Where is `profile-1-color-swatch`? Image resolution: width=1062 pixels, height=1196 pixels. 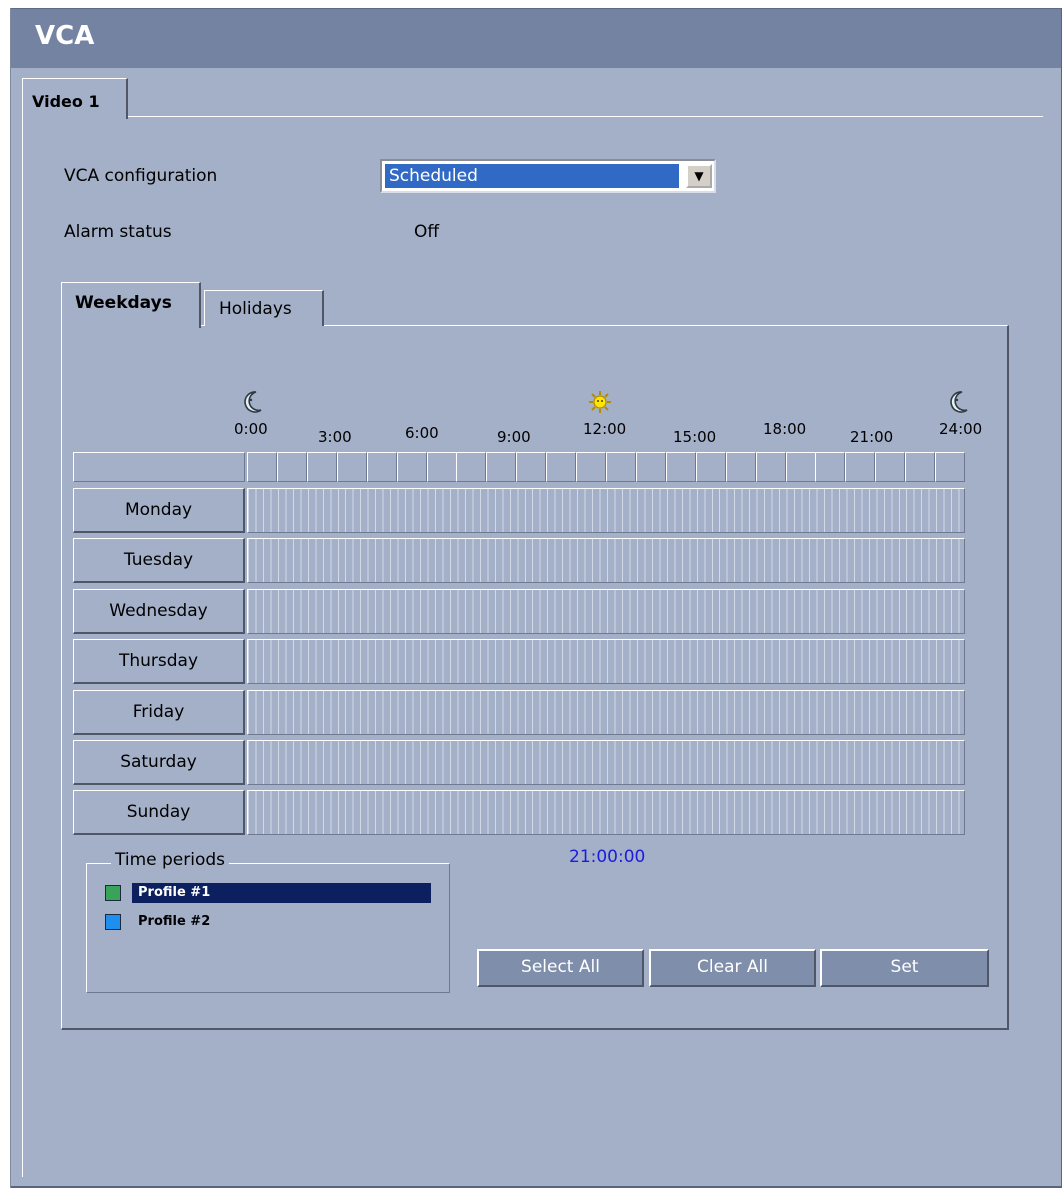
profile-1-color-swatch is located at coordinates (113, 893).